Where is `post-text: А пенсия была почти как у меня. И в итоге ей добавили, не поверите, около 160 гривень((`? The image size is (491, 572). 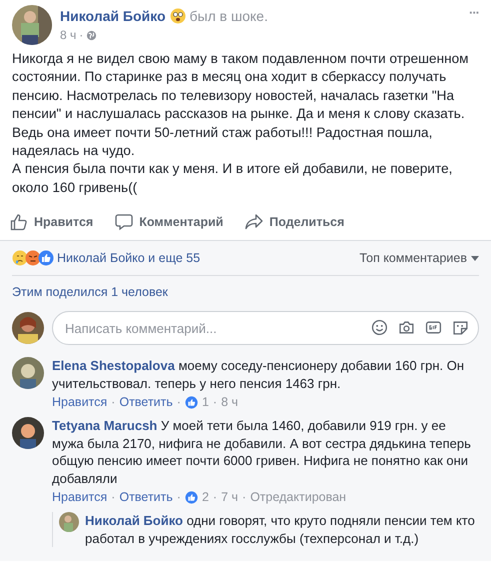 post-text: А пенсия была почти как у меня. И в итоге ей добавили, не поверите, около 160 гривень(( is located at coordinates (233, 178).